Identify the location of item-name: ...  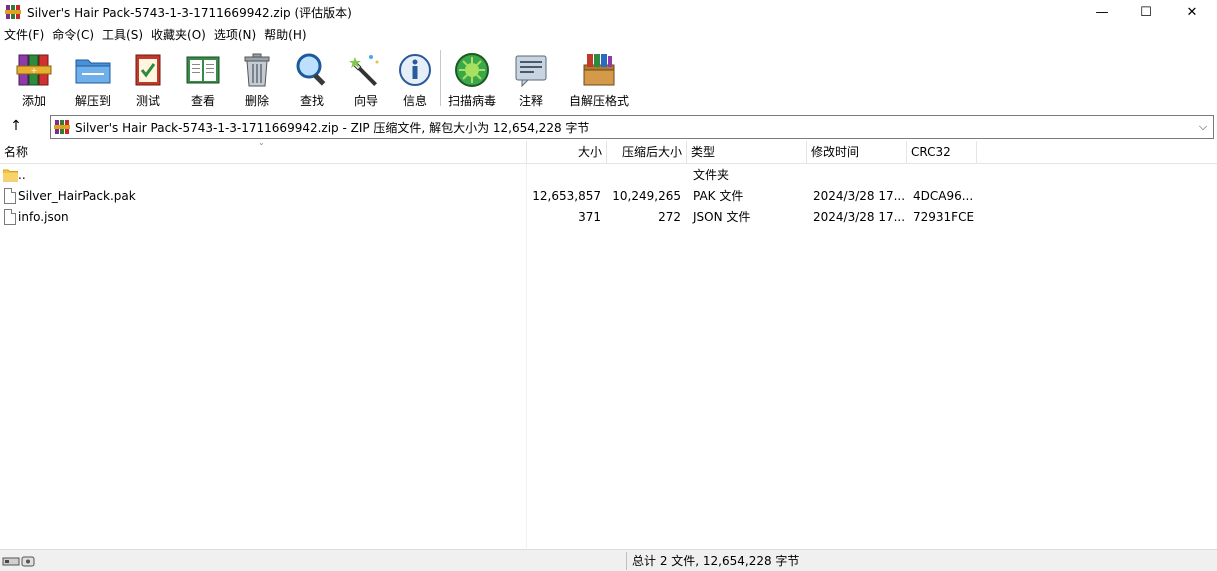
(22, 175).